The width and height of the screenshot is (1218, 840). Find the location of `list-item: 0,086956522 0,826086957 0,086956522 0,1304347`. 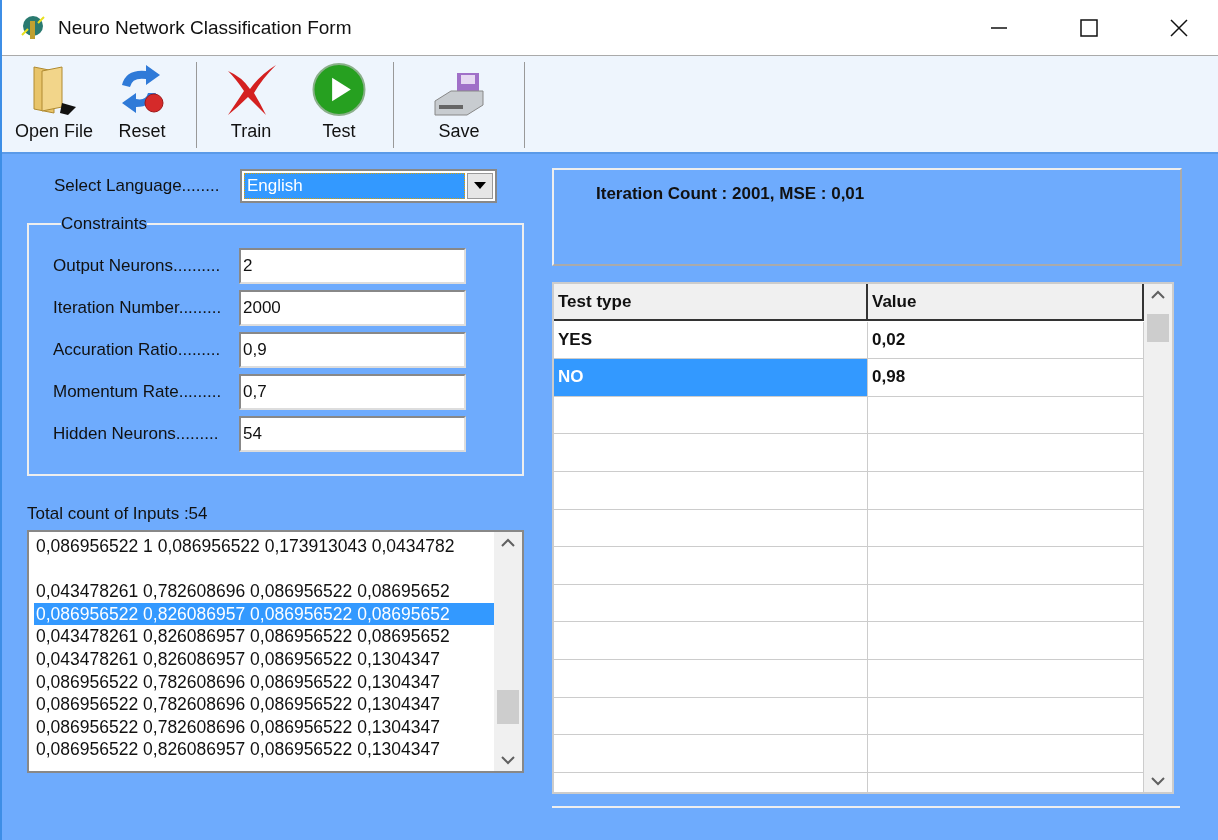

list-item: 0,086956522 0,826086957 0,086956522 0,1304347 is located at coordinates (264, 749).